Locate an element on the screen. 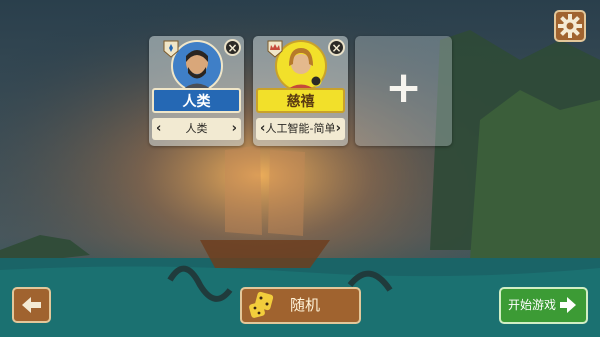 The width and height of the screenshot is (600, 337). back-arrow-icon is located at coordinates (31, 305).